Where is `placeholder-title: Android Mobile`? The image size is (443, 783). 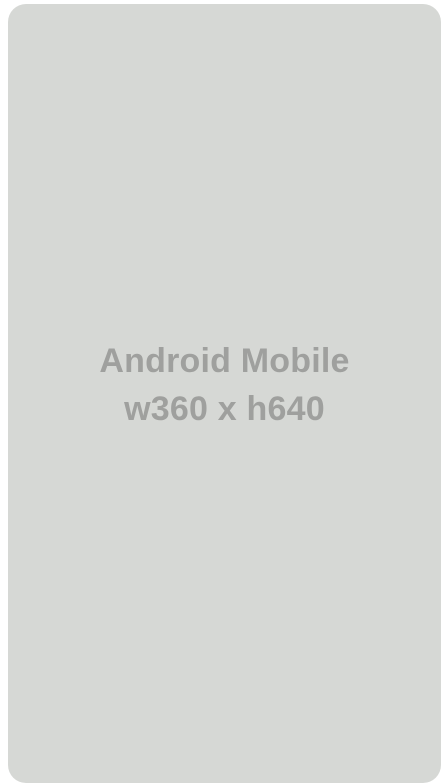
placeholder-title: Android Mobile is located at coordinates (224, 360).